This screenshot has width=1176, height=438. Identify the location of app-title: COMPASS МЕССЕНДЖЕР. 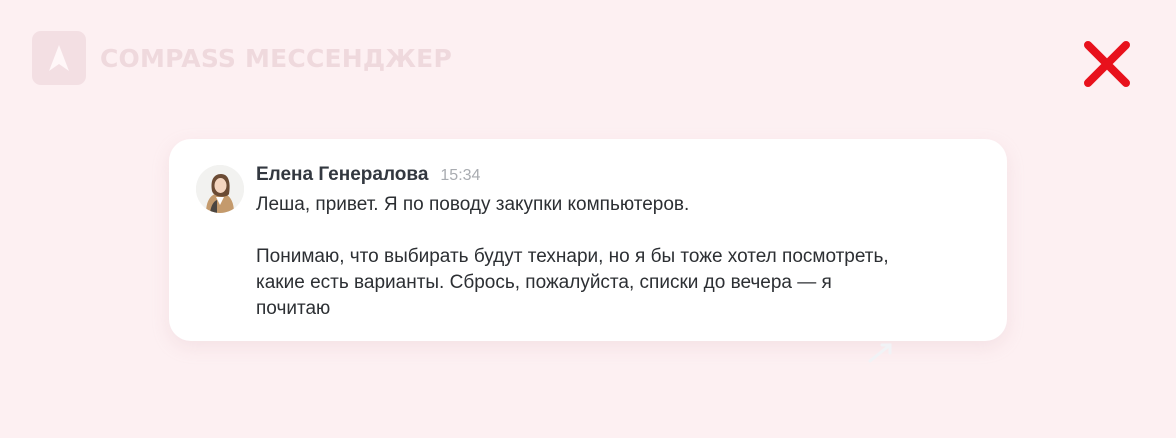
(276, 58).